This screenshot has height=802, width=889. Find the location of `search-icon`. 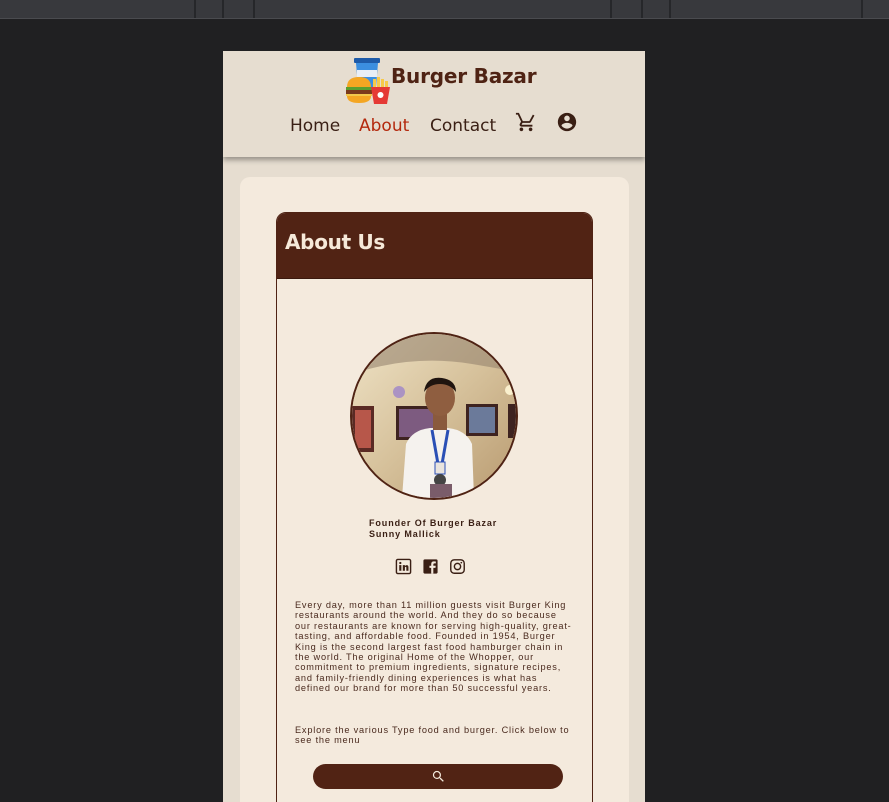

search-icon is located at coordinates (438, 776).